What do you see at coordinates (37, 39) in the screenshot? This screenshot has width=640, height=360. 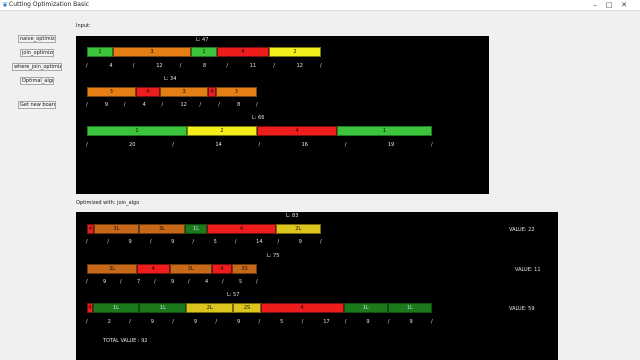 I see `naive-optimize-button: naive_optimize` at bounding box center [37, 39].